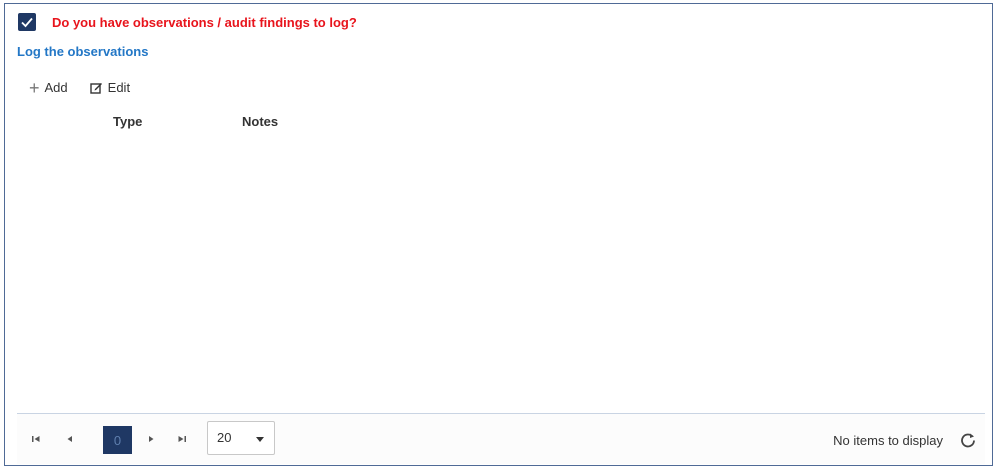 This screenshot has height=476, width=1000. I want to click on observations-checkbox, so click(27, 22).